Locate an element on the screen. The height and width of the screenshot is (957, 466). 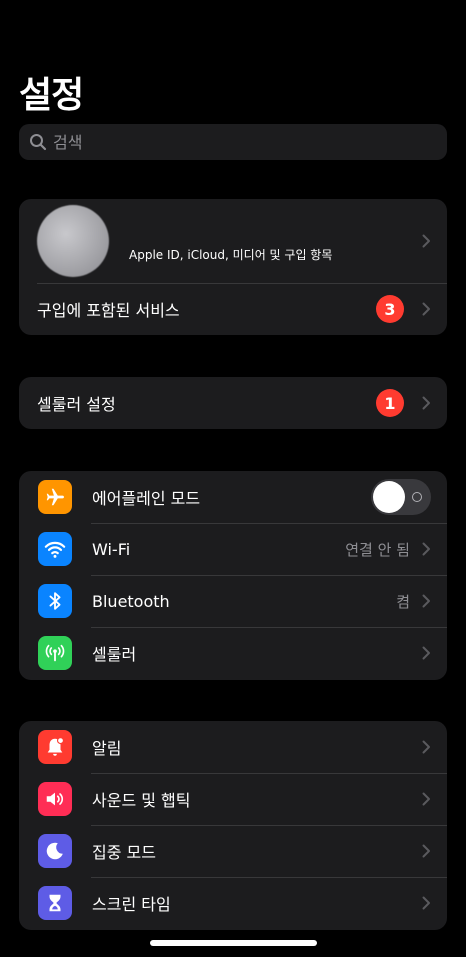
bluetooth-label: Bluetooth is located at coordinates (131, 601).